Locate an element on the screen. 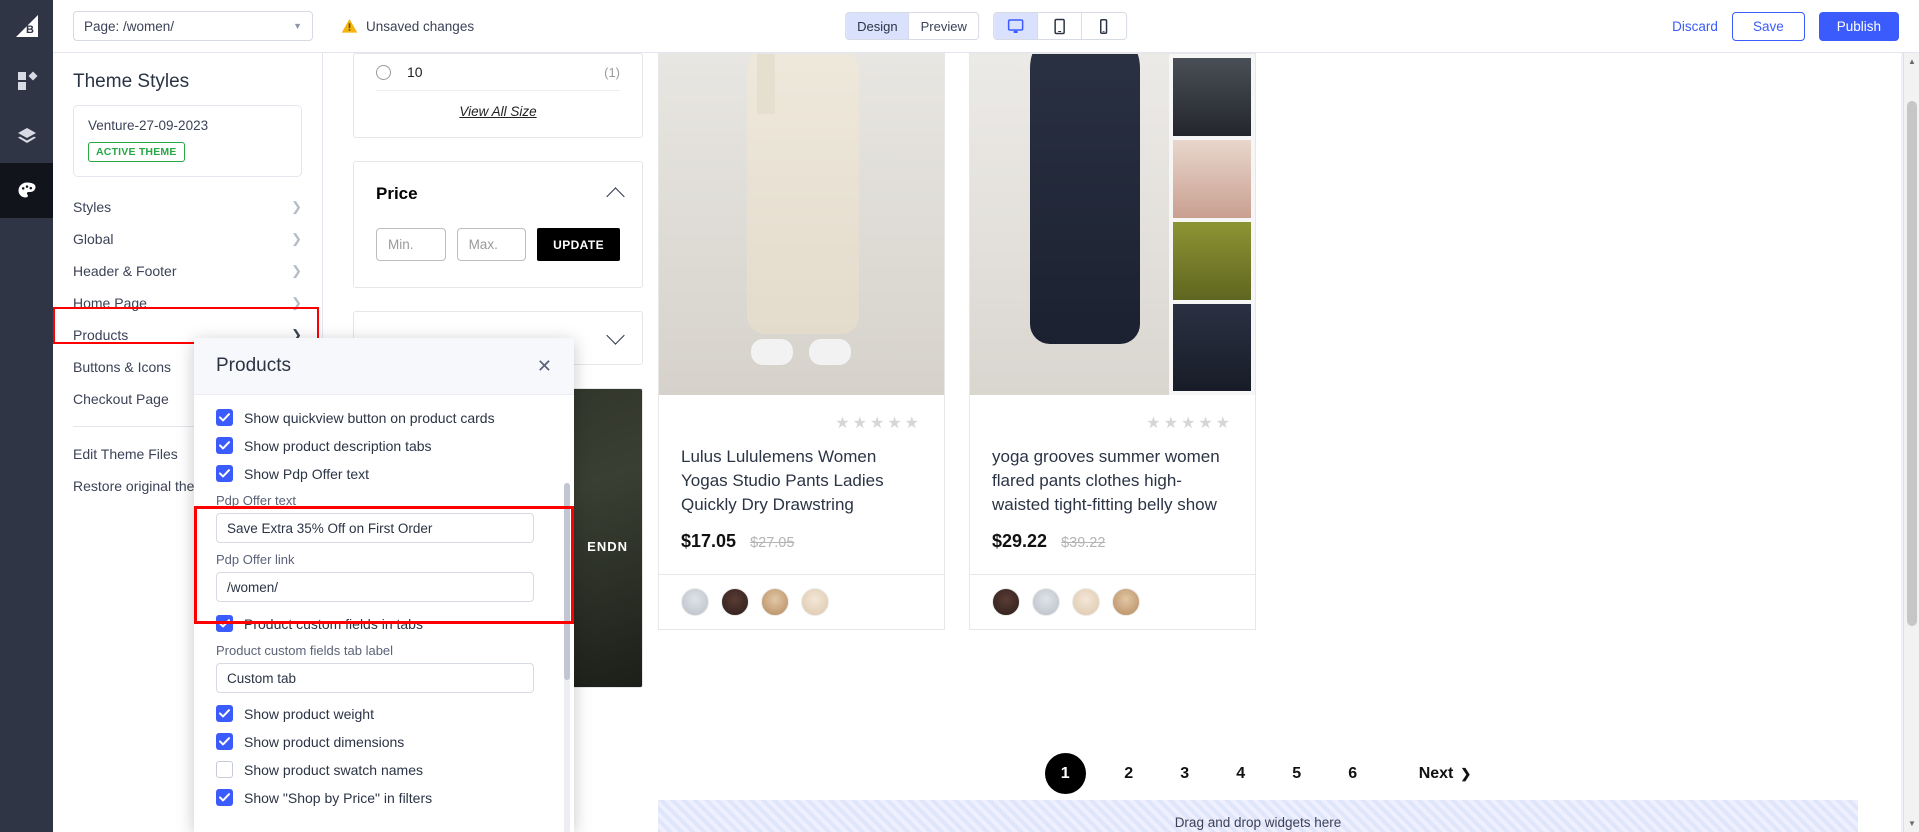  device-toggle-group is located at coordinates (1059, 26).